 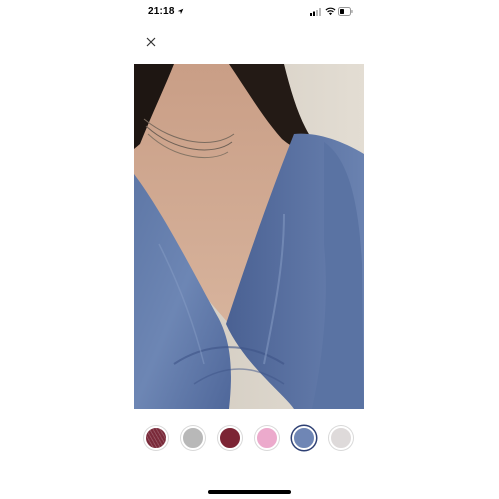 I want to click on home-indicator, so click(x=249, y=492).